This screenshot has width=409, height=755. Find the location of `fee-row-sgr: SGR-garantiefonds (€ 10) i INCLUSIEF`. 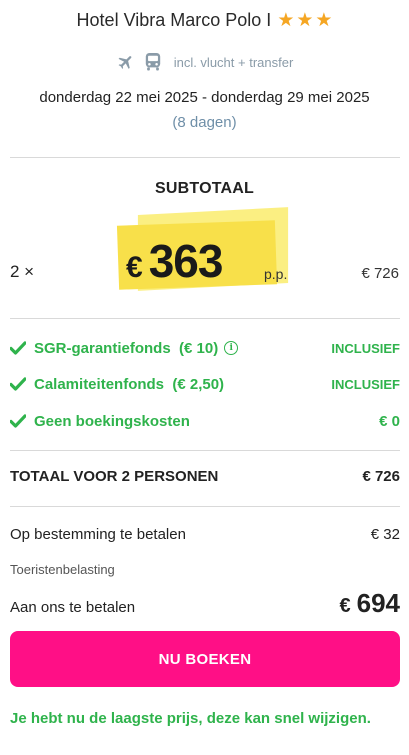

fee-row-sgr: SGR-garantiefonds (€ 10) i INCLUSIEF is located at coordinates (205, 348).